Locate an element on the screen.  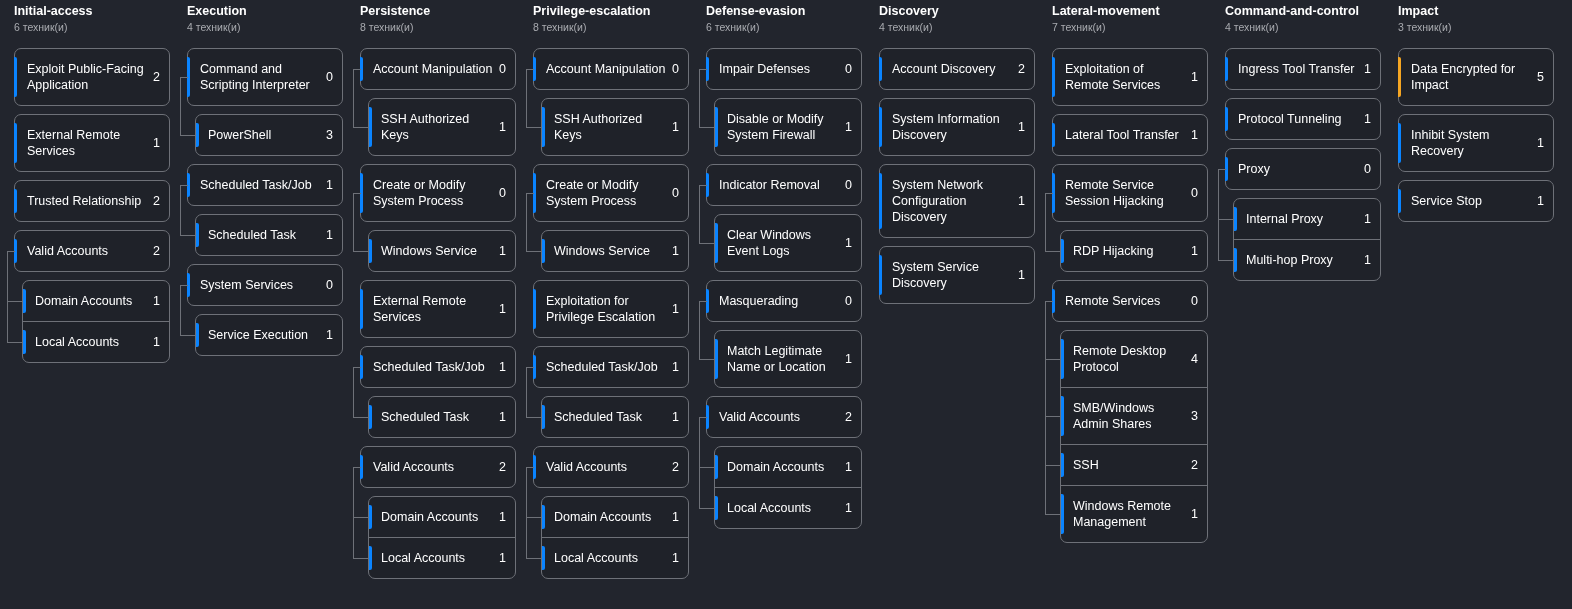
technique-card: Protocol Tunneling 1 is located at coordinates (1303, 119).